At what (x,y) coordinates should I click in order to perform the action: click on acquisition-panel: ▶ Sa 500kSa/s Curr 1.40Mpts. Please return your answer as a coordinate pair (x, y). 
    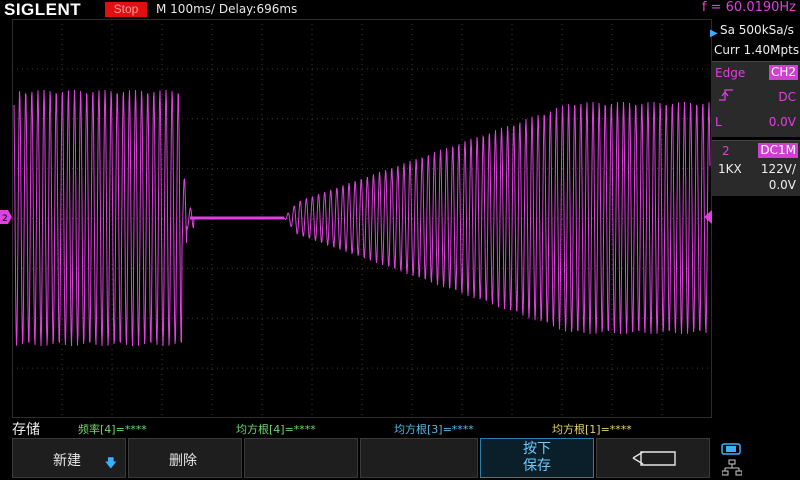
    Looking at the image, I should click on (755, 40).